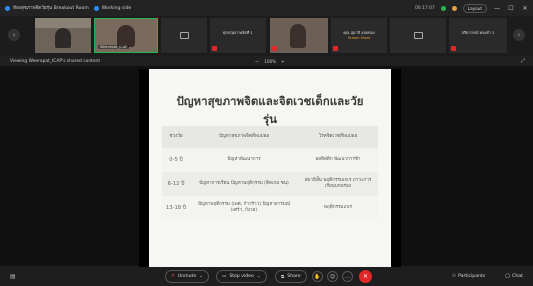 This screenshot has width=533, height=286. I want to click on participant-video-background, so click(63, 23).